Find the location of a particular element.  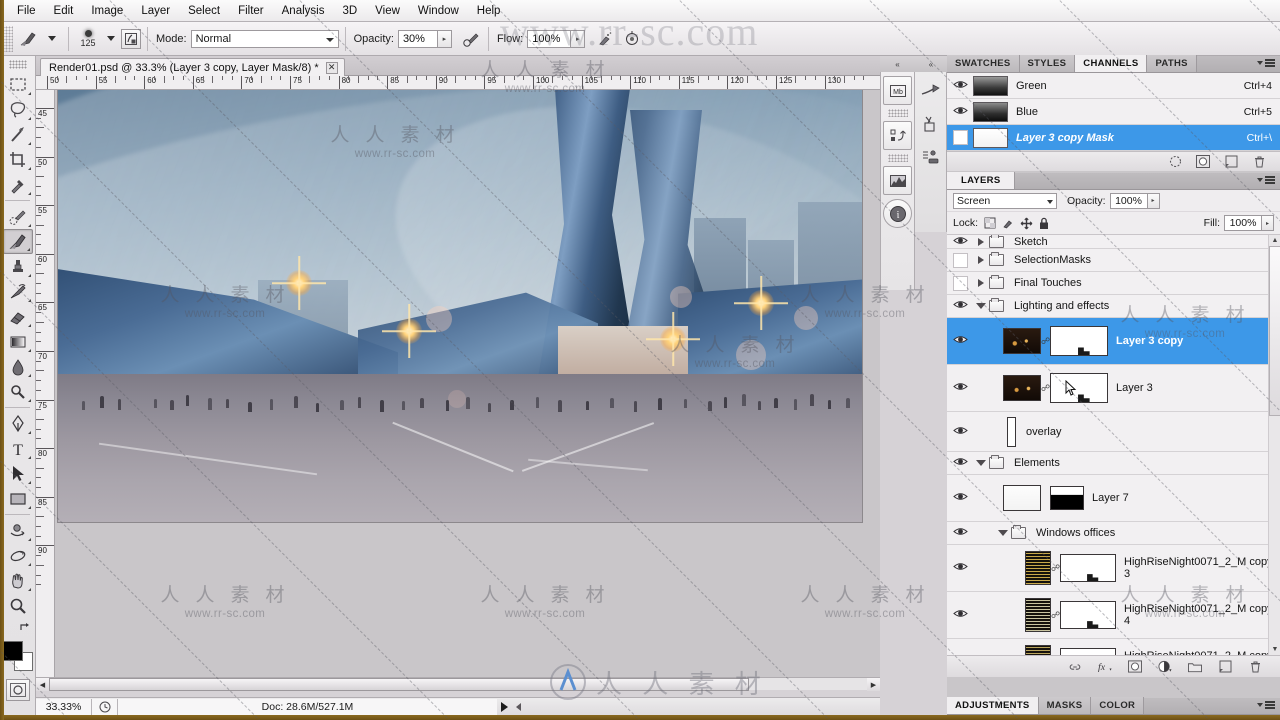

menu-item-window: Window is located at coordinates (438, 11).